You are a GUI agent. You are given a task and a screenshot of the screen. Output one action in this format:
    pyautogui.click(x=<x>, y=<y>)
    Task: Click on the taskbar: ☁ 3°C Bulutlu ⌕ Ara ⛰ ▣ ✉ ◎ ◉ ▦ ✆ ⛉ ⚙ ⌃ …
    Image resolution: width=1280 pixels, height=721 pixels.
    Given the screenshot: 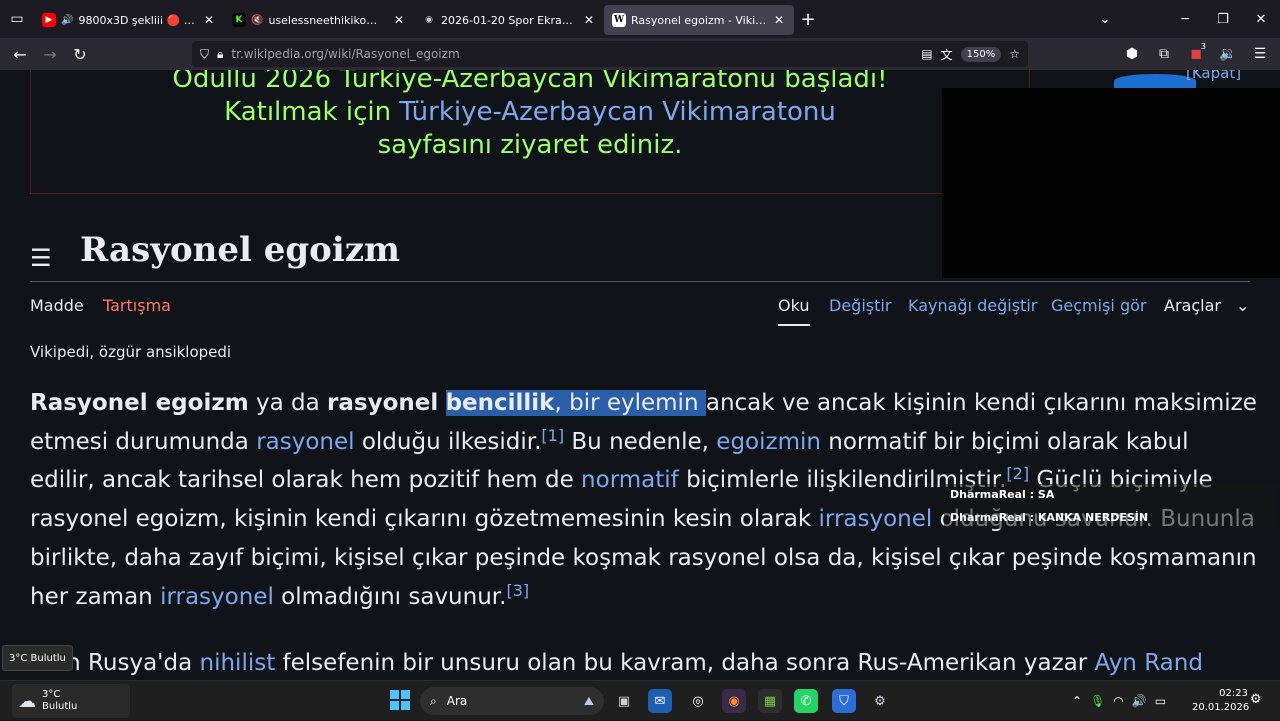 What is the action you would take?
    pyautogui.click(x=640, y=700)
    